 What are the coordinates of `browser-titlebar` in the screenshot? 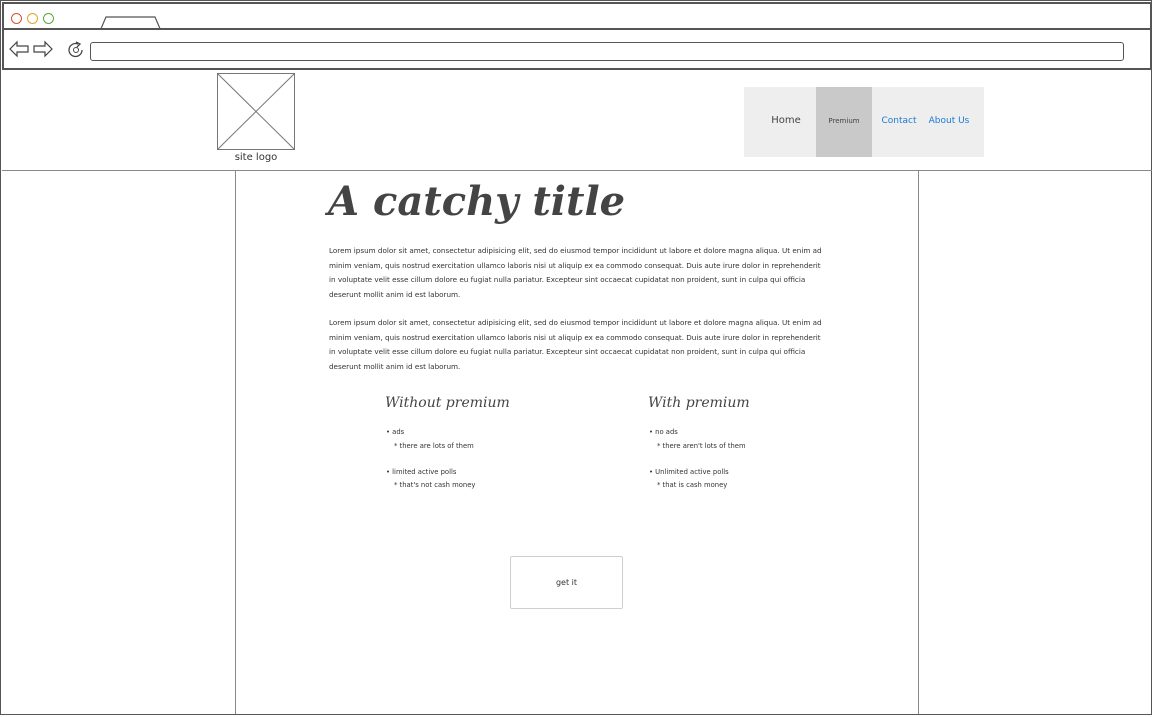 It's located at (577, 17).